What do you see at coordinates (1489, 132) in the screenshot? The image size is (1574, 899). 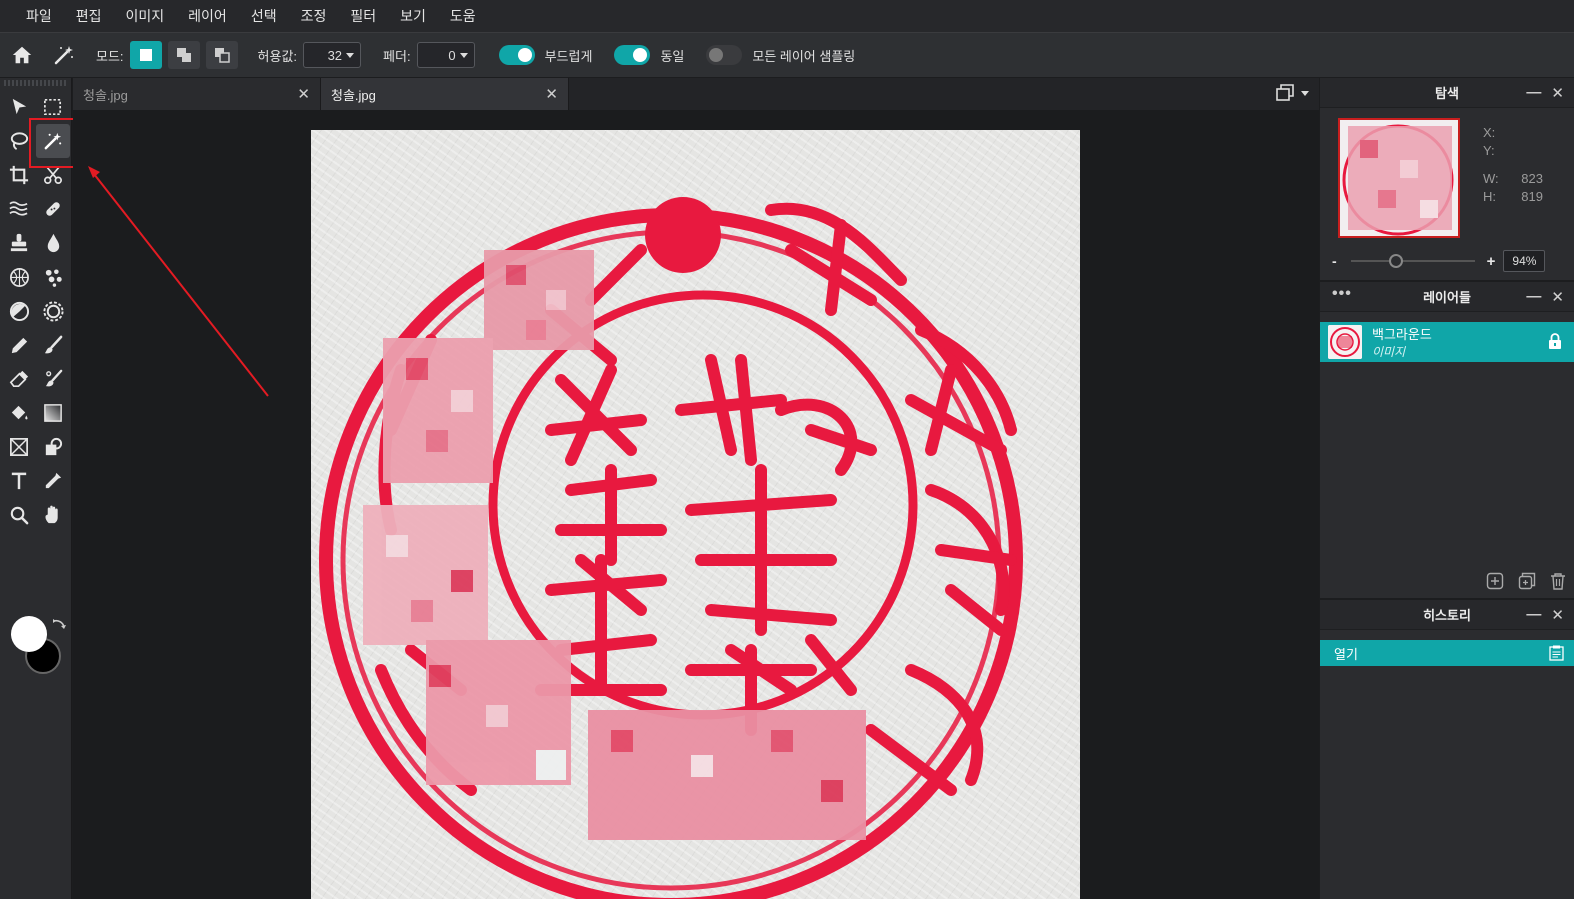 I see `x-label: X:` at bounding box center [1489, 132].